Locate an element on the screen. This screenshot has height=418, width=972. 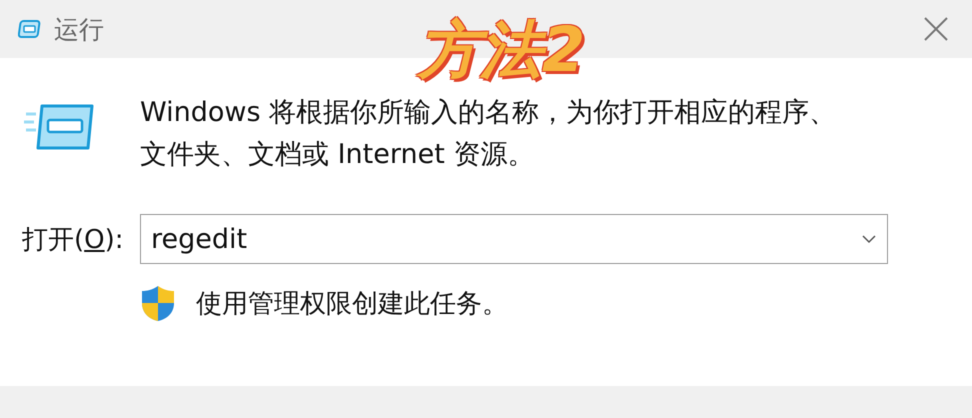
chevron-down-icon is located at coordinates (869, 239).